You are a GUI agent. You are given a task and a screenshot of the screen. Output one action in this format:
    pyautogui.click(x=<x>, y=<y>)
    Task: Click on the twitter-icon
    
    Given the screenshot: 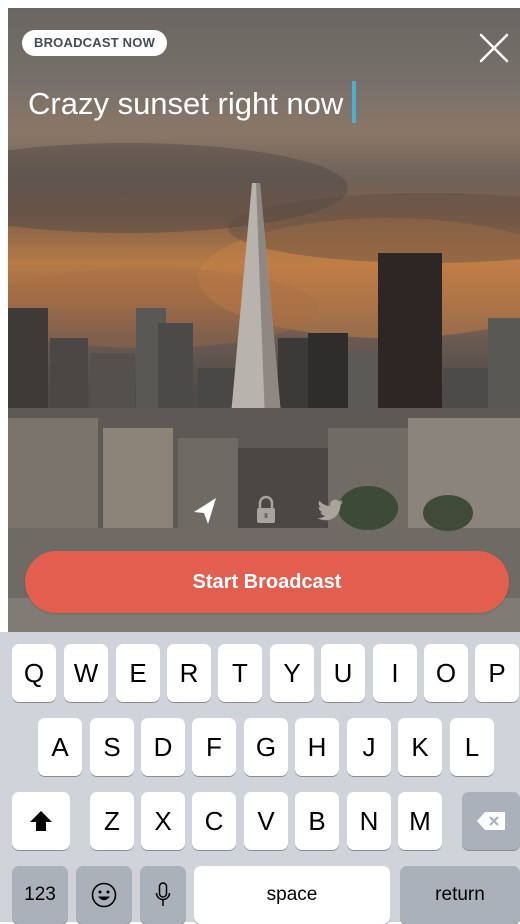 What is the action you would take?
    pyautogui.click(x=330, y=510)
    